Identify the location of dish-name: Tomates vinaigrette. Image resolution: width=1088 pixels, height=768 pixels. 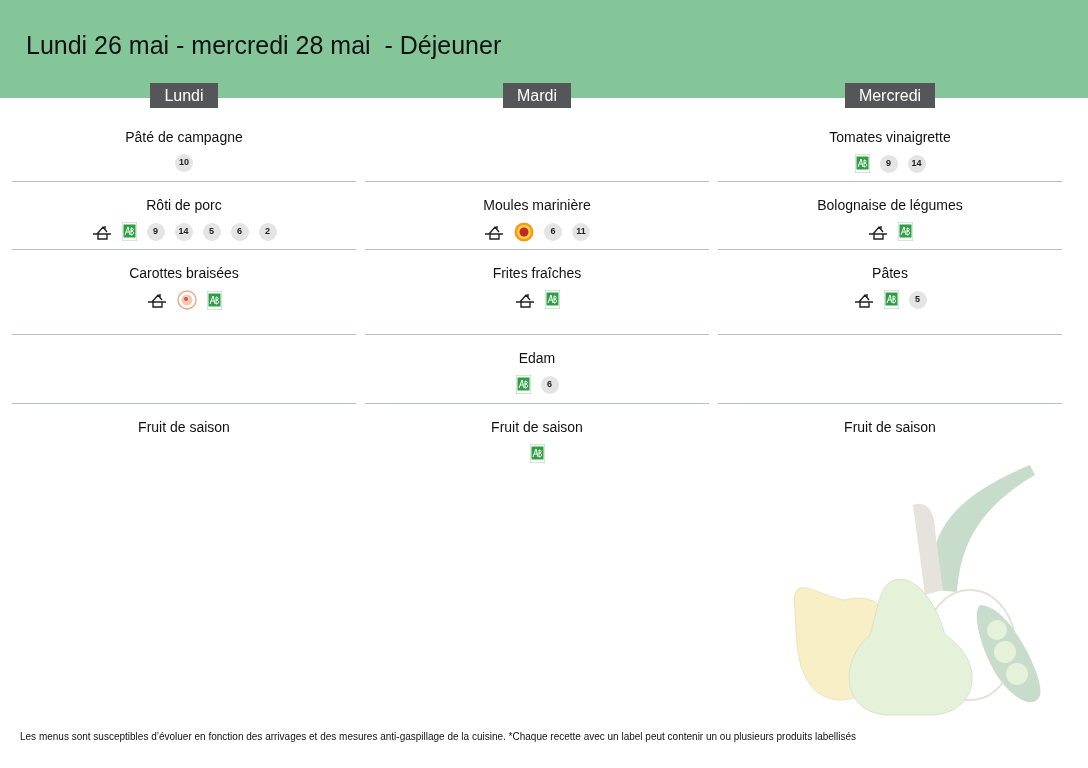
(890, 137).